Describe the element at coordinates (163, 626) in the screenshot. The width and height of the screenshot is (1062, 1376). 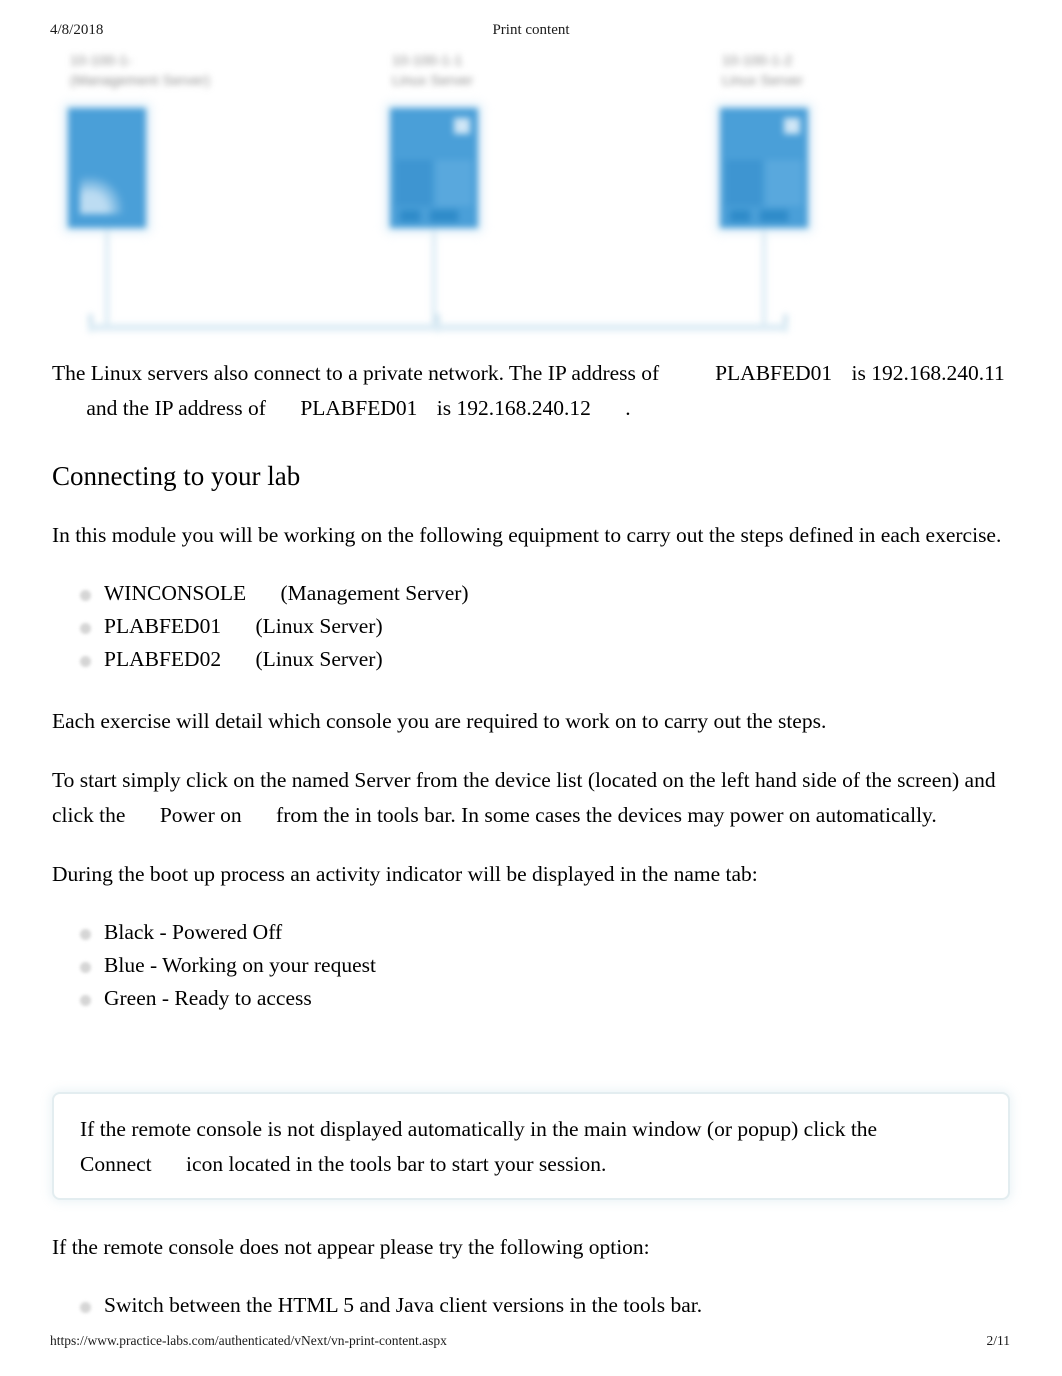
I see `equipment-name: PLABFED01` at that location.